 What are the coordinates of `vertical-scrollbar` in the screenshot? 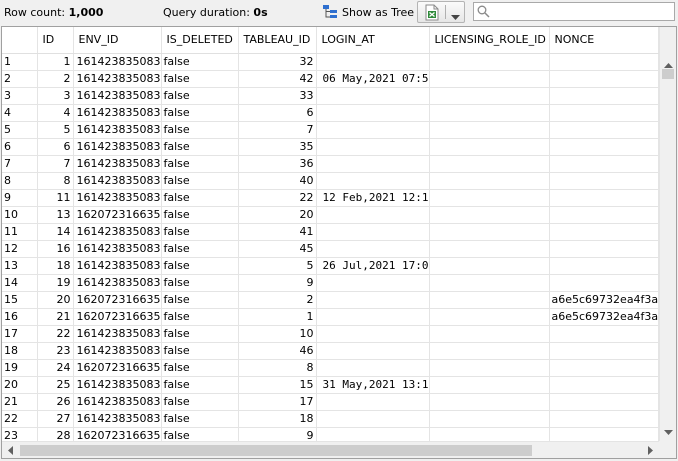 It's located at (667, 234).